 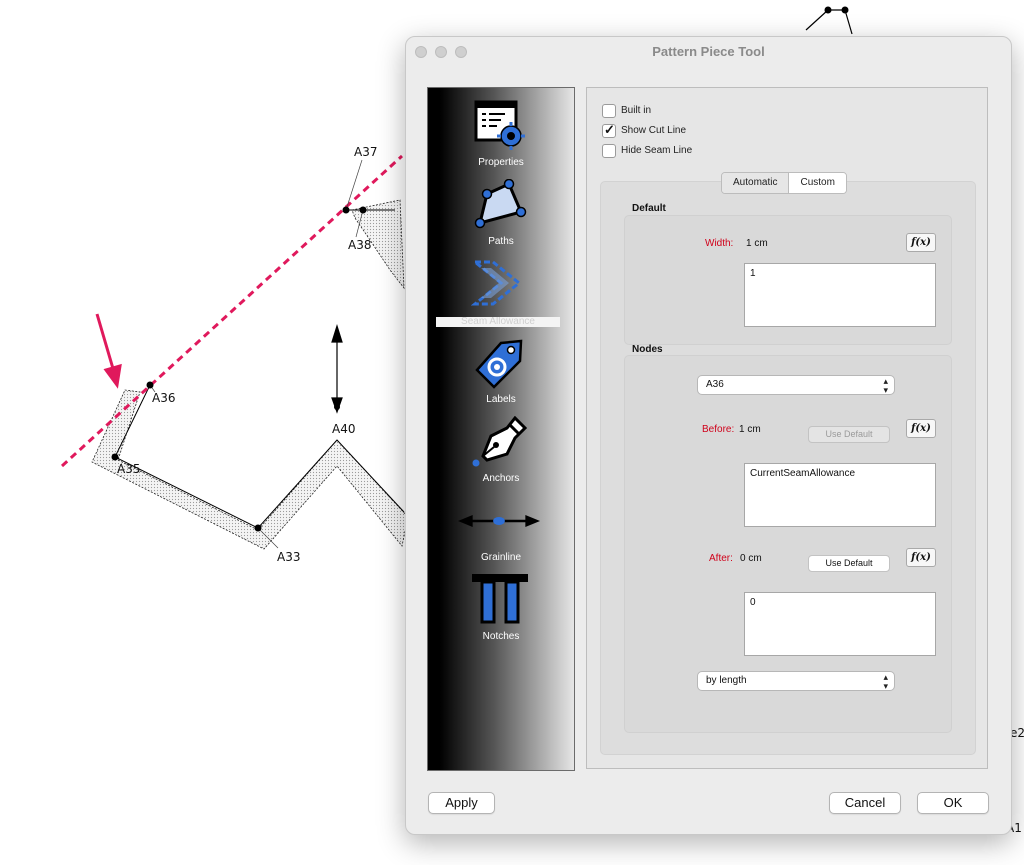 What do you see at coordinates (344, 429) in the screenshot?
I see `point-label-a40: A40` at bounding box center [344, 429].